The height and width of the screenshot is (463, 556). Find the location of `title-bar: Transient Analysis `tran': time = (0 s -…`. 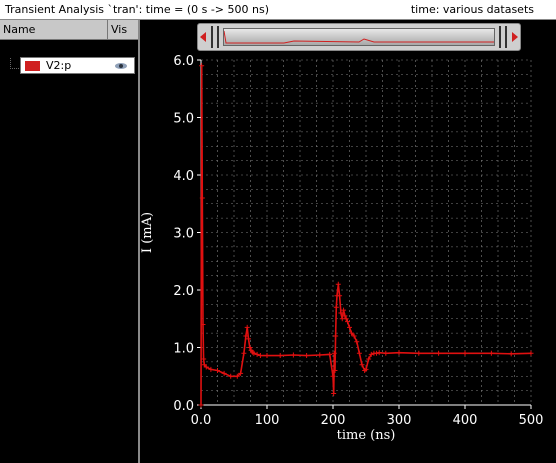

title-bar: Transient Analysis `tran': time = (0 s -… is located at coordinates (278, 10).